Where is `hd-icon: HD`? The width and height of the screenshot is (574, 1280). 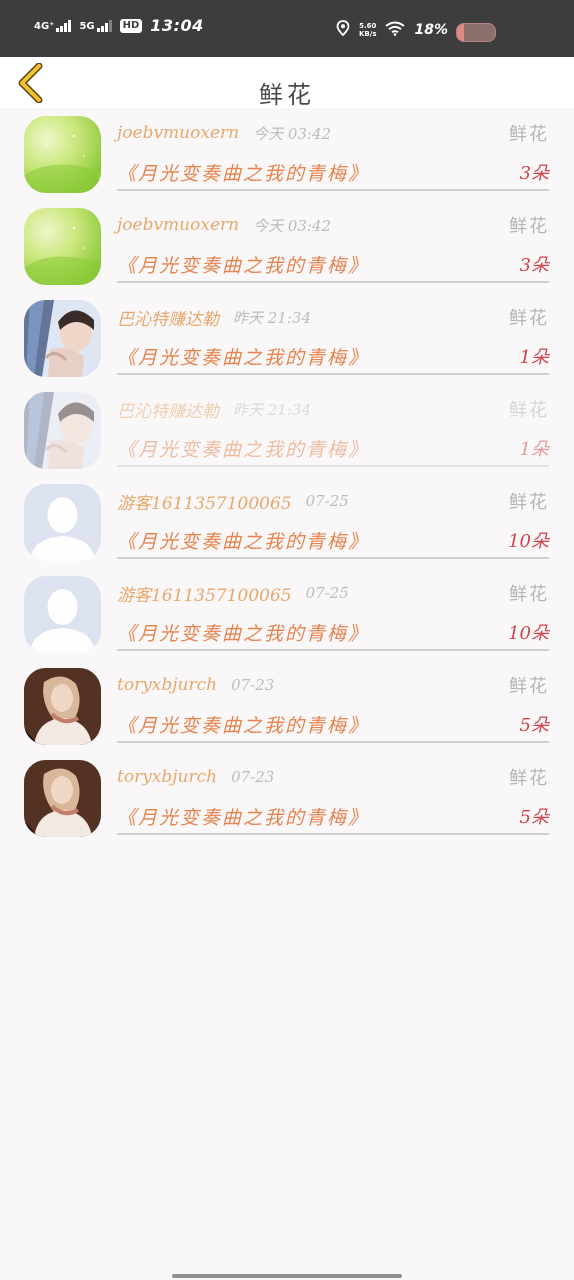
hd-icon: HD is located at coordinates (131, 25).